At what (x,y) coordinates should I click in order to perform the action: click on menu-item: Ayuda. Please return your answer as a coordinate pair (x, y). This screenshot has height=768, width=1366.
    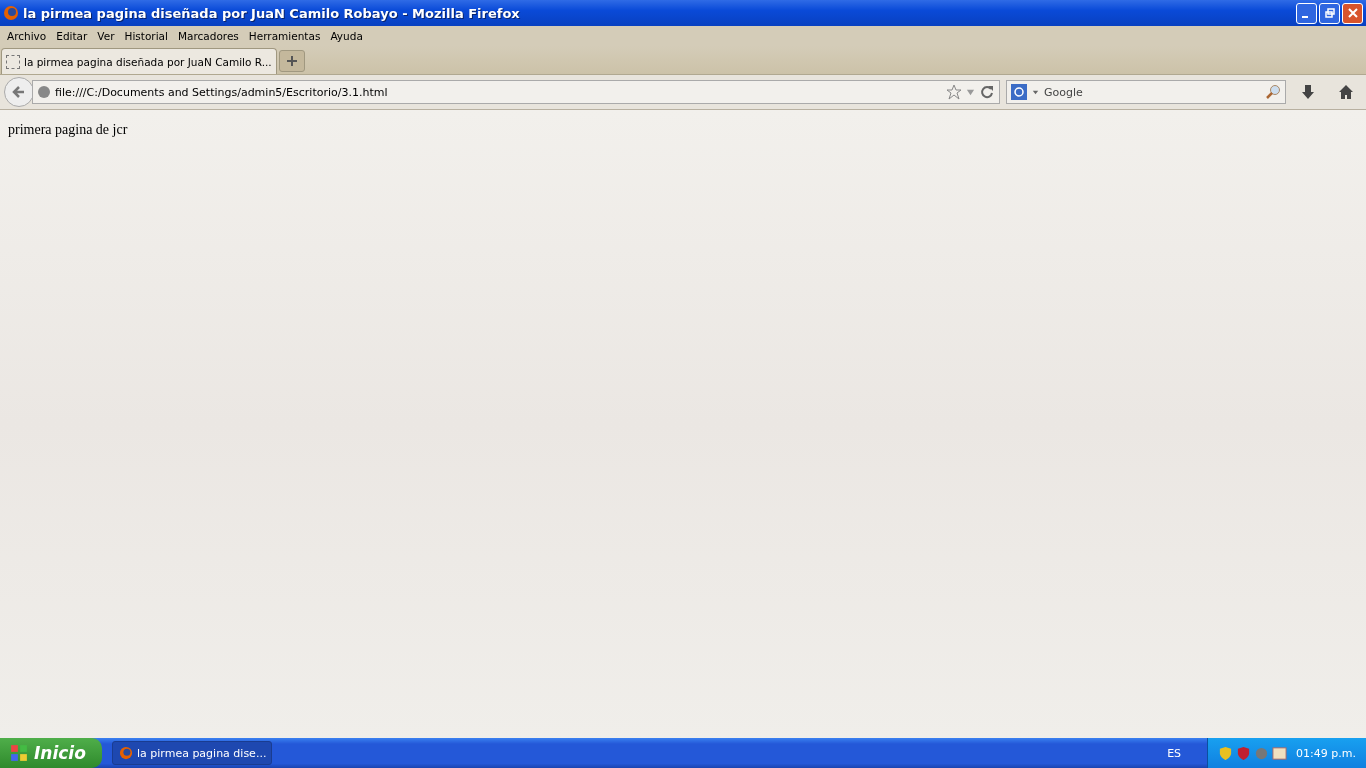
    Looking at the image, I should click on (346, 36).